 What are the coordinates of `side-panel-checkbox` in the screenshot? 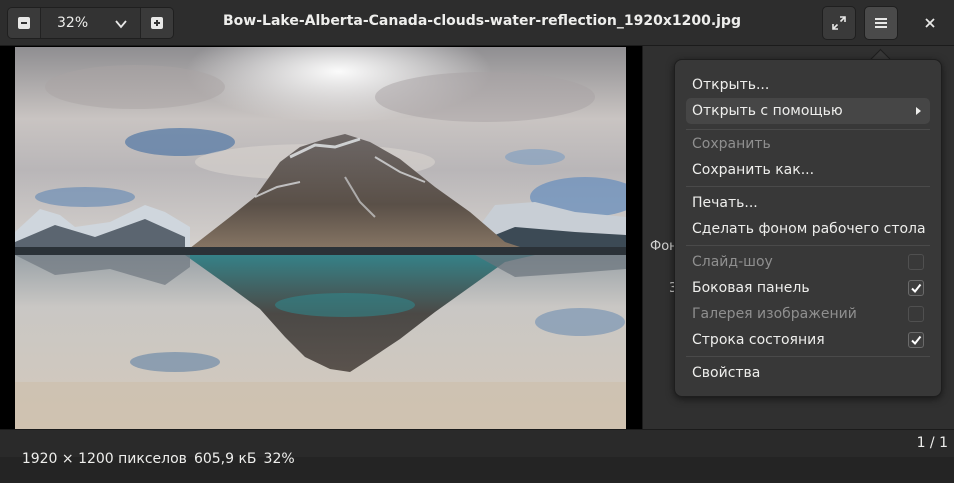 It's located at (916, 288).